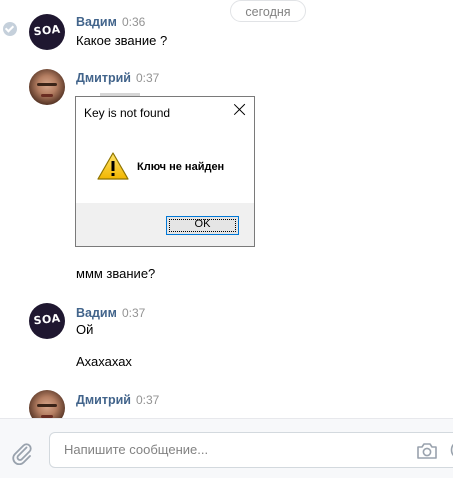  What do you see at coordinates (113, 166) in the screenshot?
I see `warning-icon` at bounding box center [113, 166].